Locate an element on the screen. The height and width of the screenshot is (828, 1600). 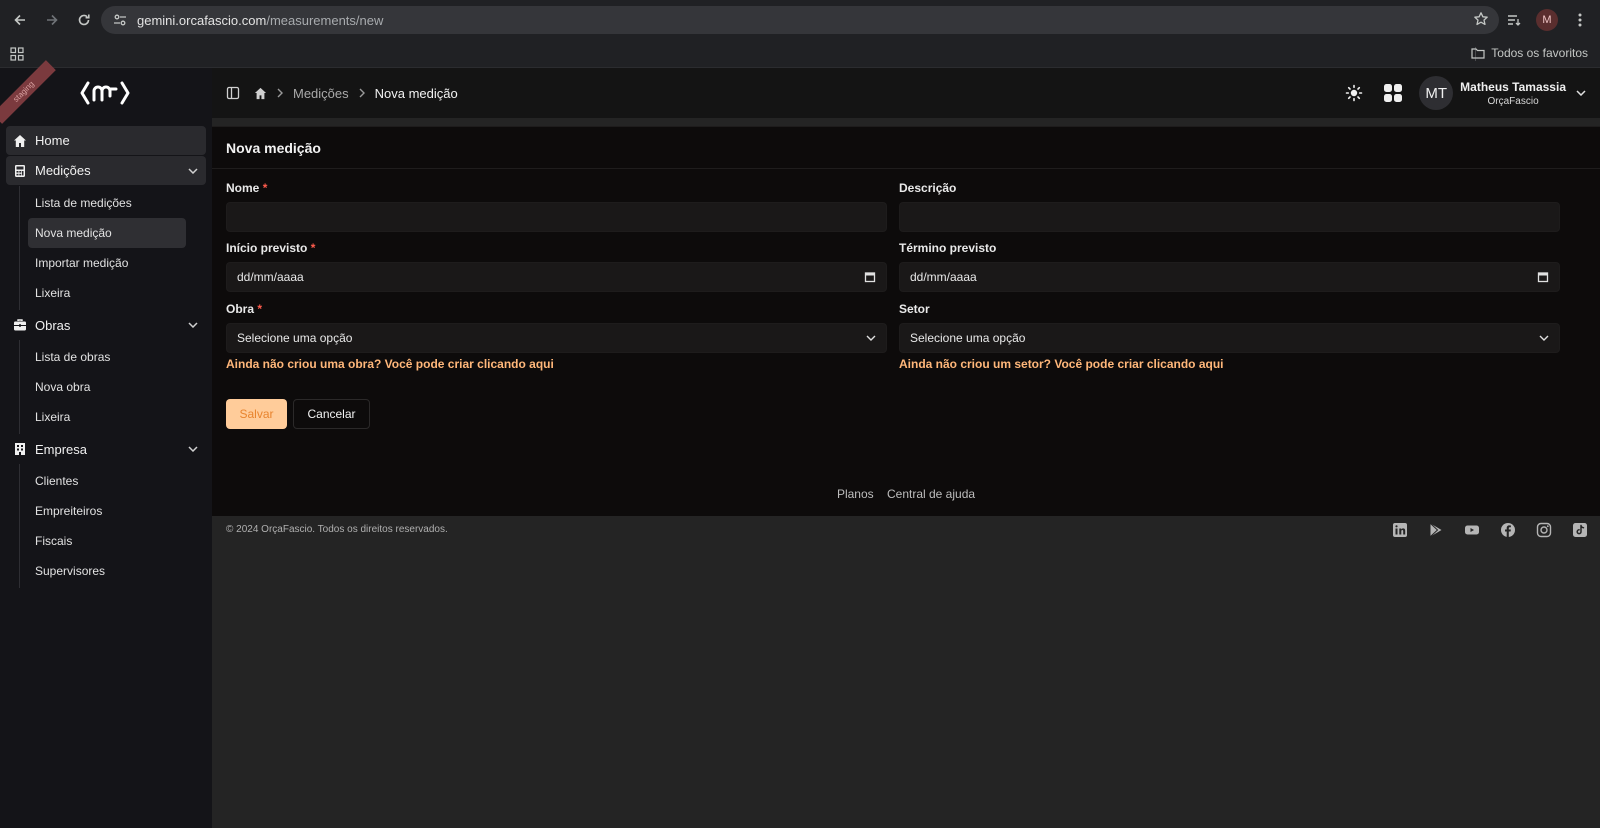
all-bookmarks-button: Todos os favoritos is located at coordinates (1529, 53).